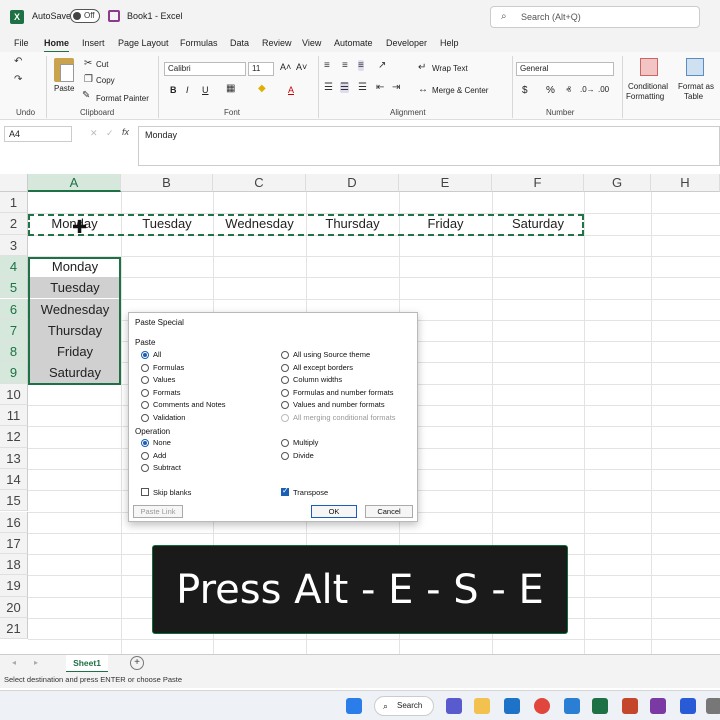 The height and width of the screenshot is (720, 720). I want to click on align-left-icon: ☰, so click(328, 87).